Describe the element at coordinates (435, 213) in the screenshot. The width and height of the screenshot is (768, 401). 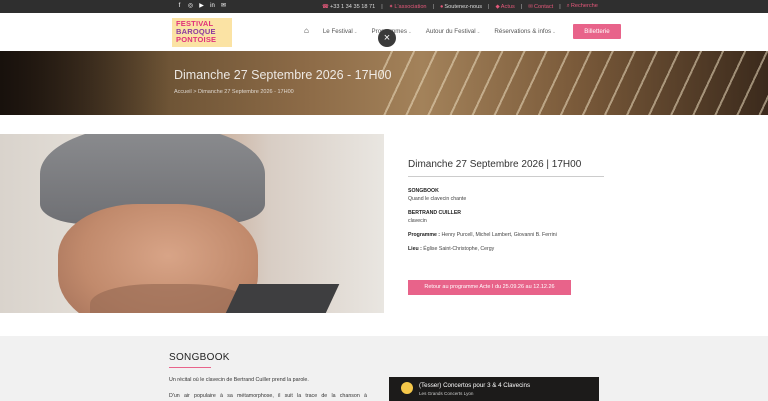
I see `artist-name: BERTRAND CUILLER` at that location.